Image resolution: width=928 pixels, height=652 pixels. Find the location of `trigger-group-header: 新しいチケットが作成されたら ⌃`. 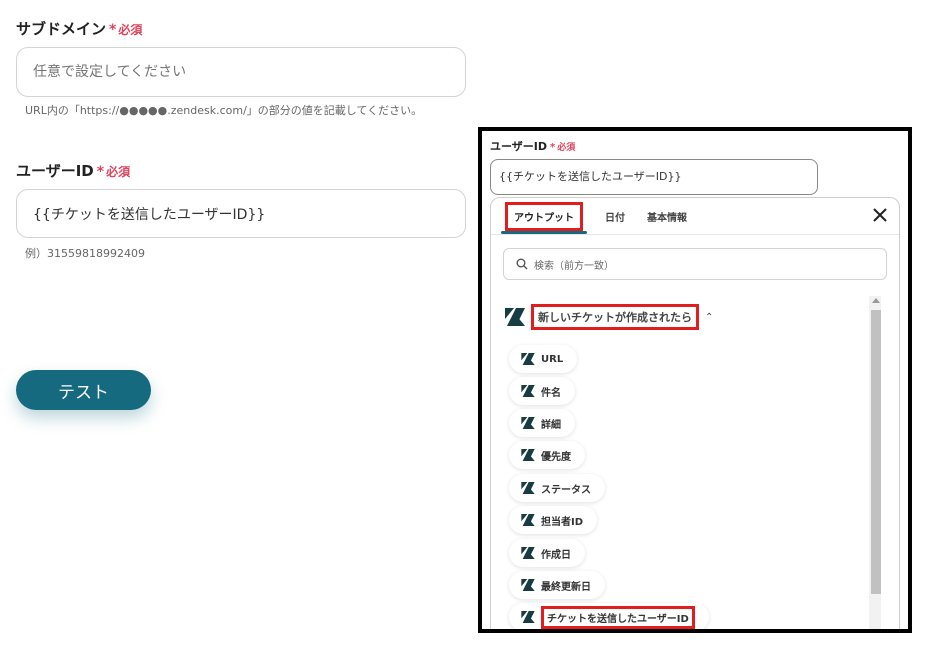

trigger-group-header: 新しいチケットが作成されたら ⌃ is located at coordinates (609, 317).